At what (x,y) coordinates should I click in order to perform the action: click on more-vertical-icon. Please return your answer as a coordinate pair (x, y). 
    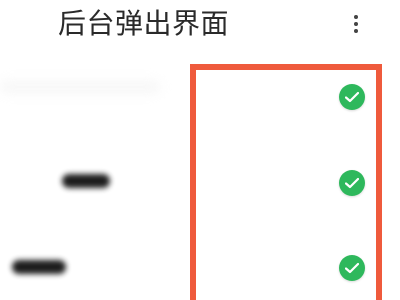
    Looking at the image, I should click on (356, 24).